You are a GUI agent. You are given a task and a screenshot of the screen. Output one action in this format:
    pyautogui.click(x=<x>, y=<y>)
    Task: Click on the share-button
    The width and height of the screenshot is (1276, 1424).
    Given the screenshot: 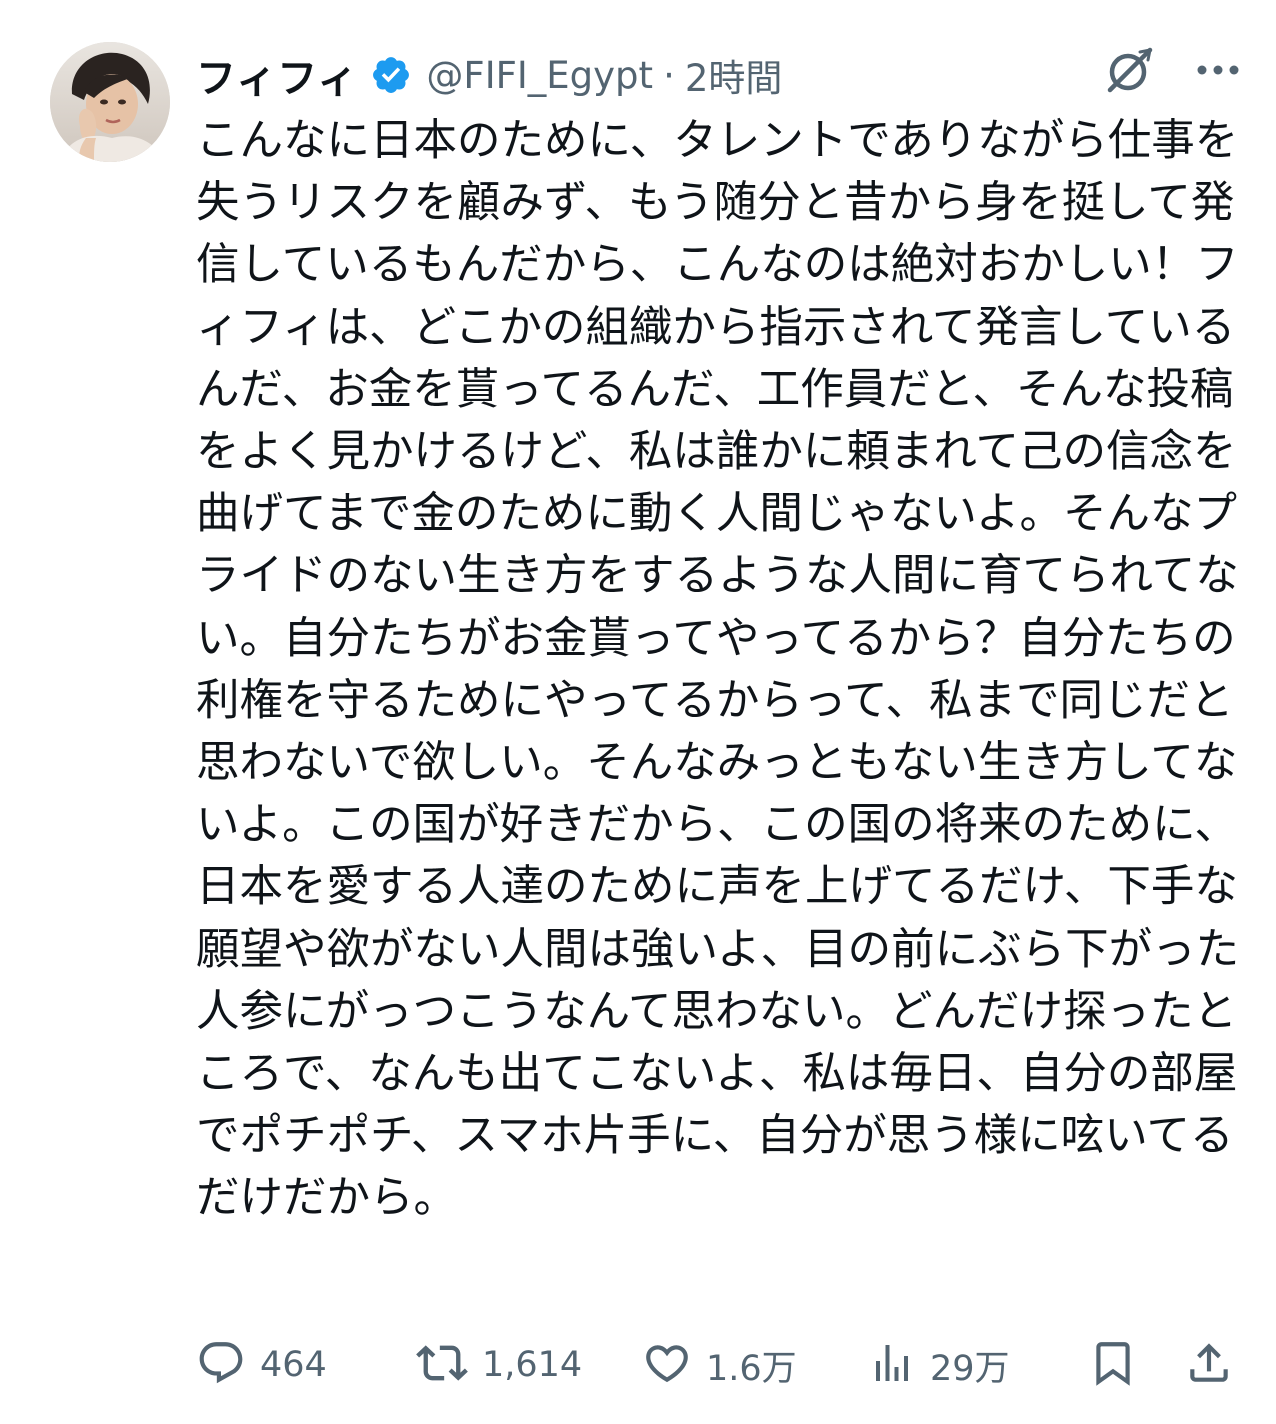 What is the action you would take?
    pyautogui.click(x=1209, y=1365)
    